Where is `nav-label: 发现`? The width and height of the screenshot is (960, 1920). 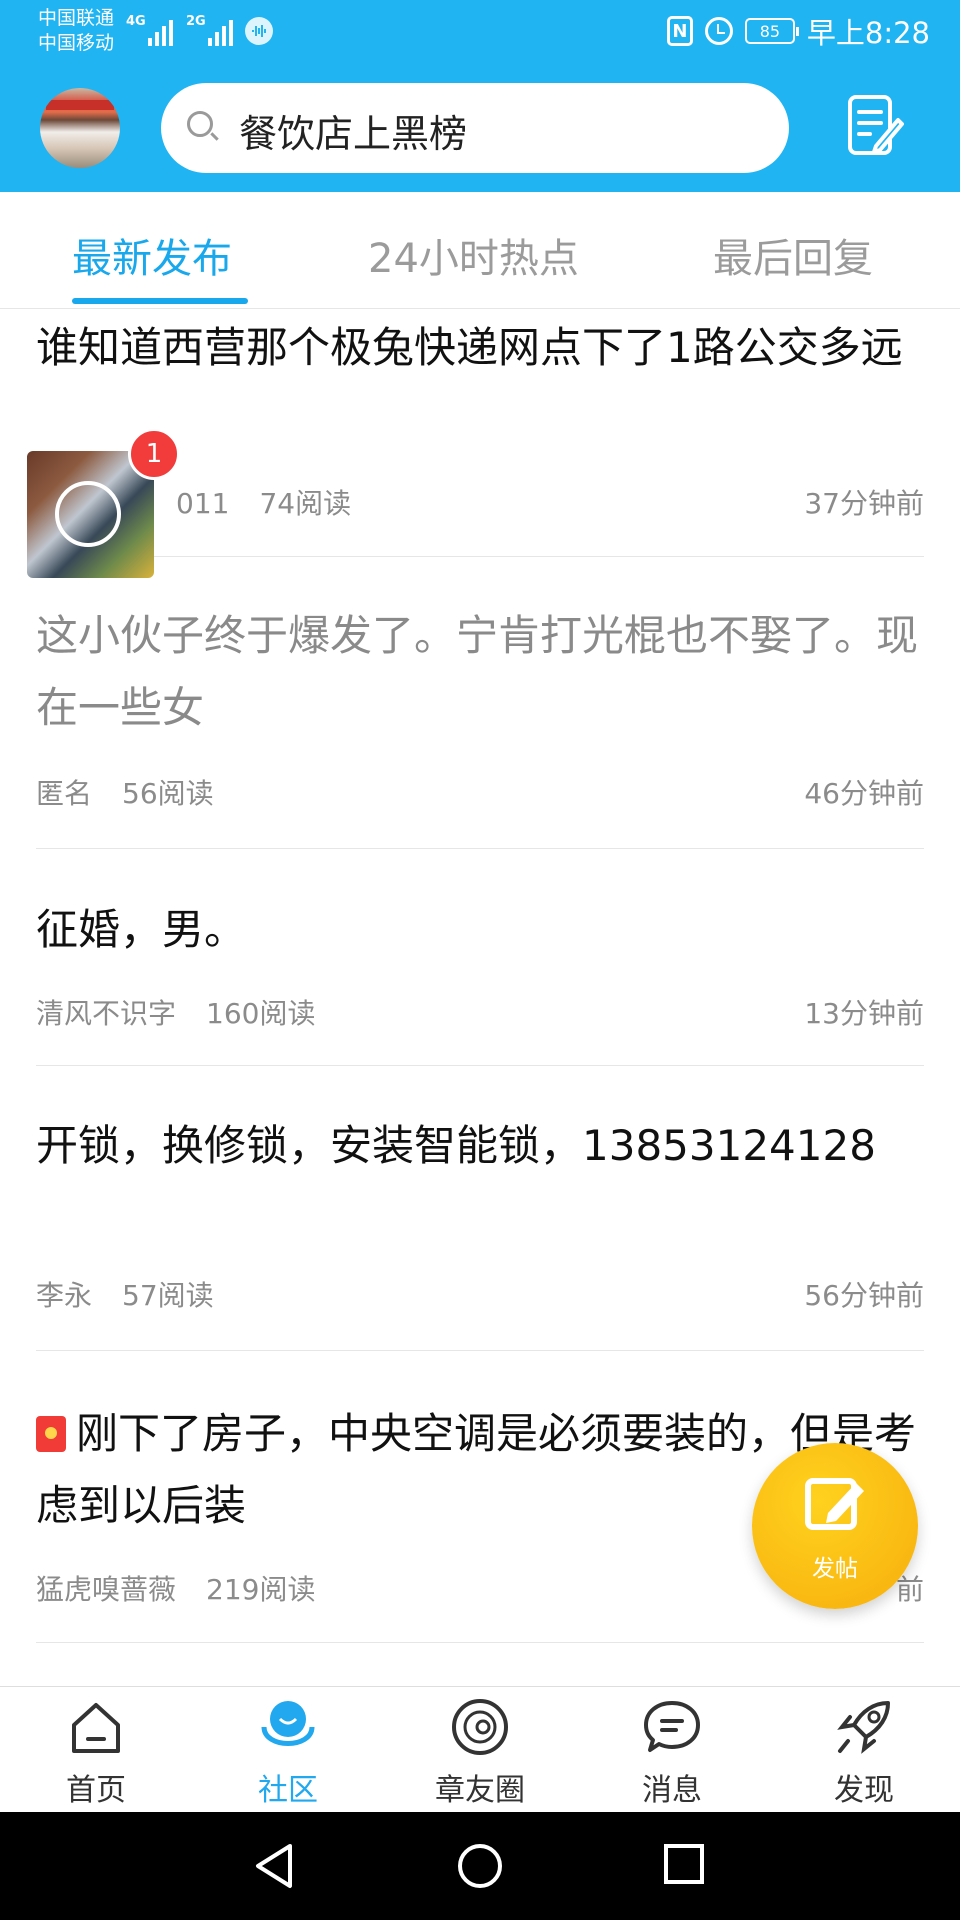 nav-label: 发现 is located at coordinates (864, 1790).